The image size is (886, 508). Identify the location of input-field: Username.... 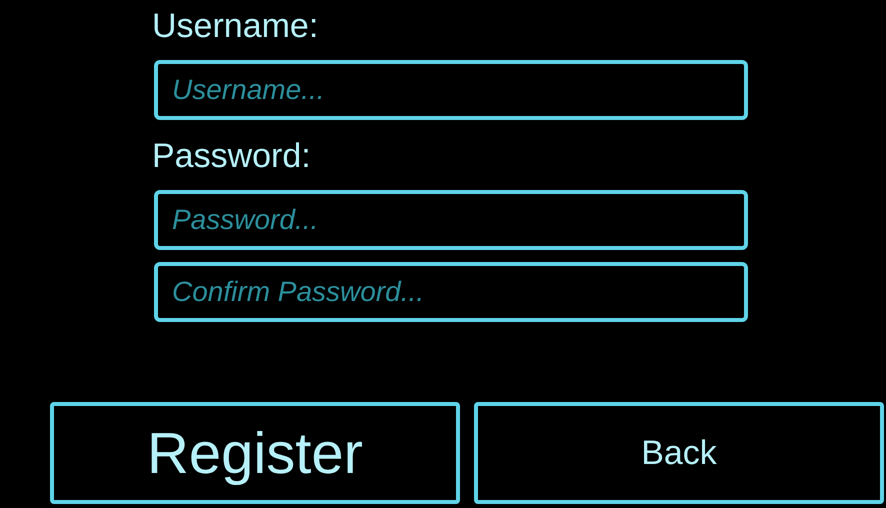
(451, 90).